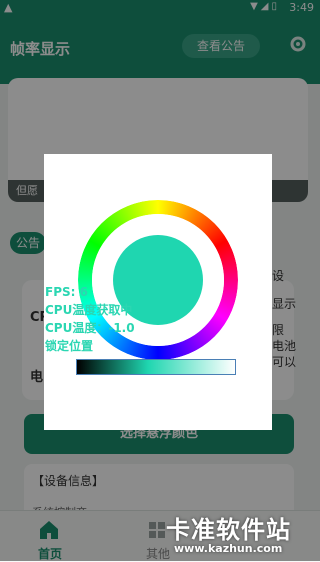  Describe the element at coordinates (90, 328) in the screenshot. I see `overlay-cpu-temp: CPU温度：-1.0` at that location.